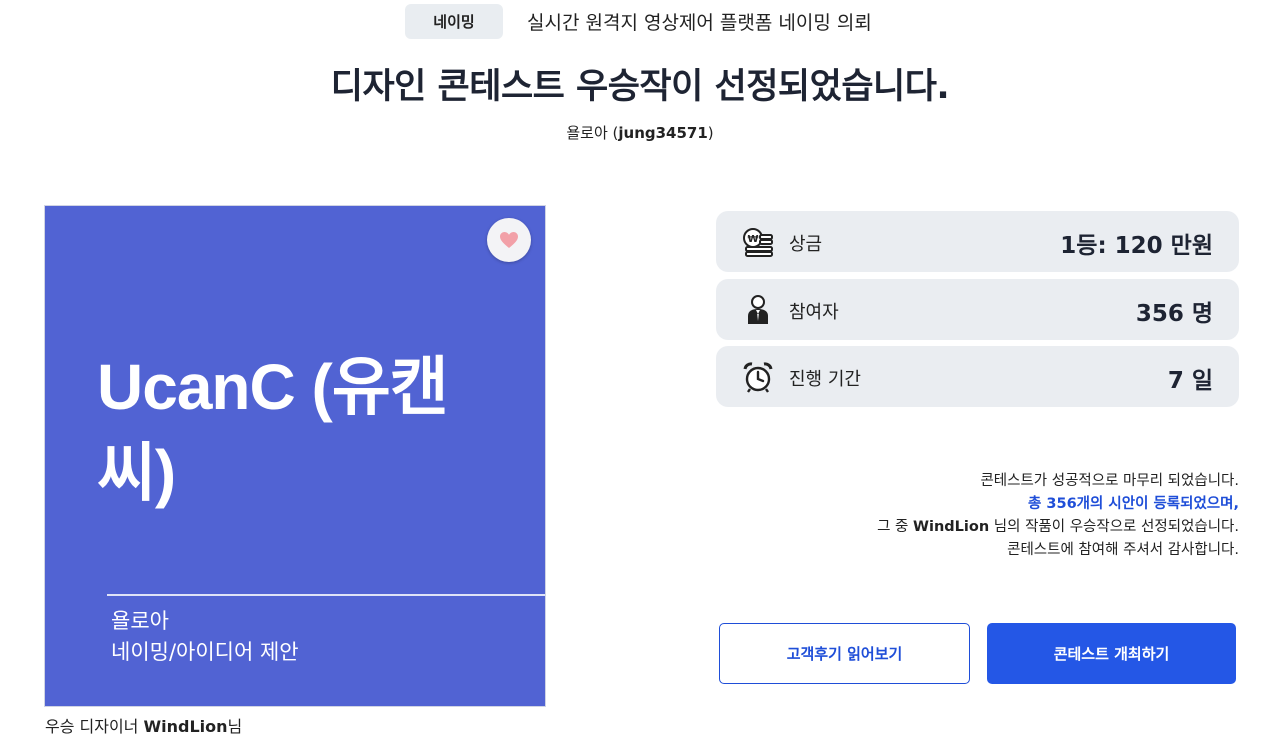  I want to click on winner-caption: 우승 디자이너 WindLion님, so click(143, 725).